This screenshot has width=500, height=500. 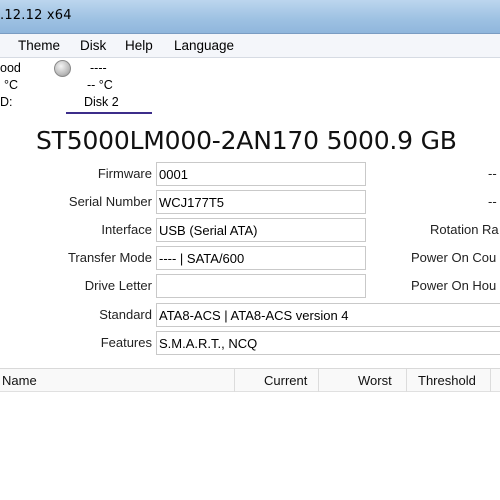 I want to click on standard-label: Standard, so click(x=125, y=314).